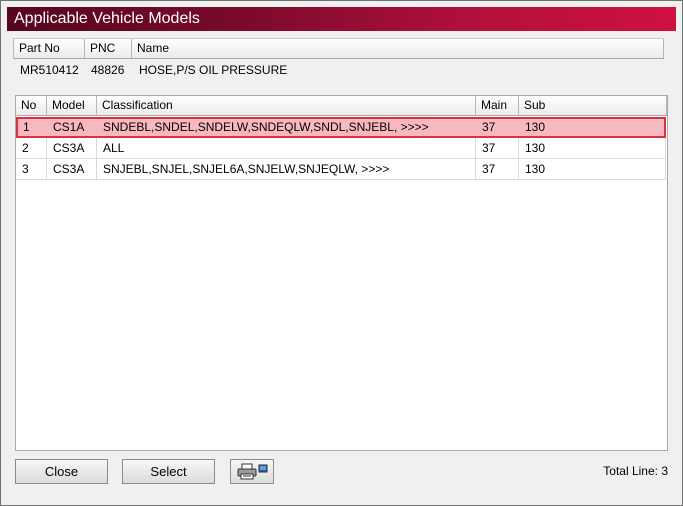 The height and width of the screenshot is (506, 683). What do you see at coordinates (107, 18) in the screenshot?
I see `window-title: Applicable Vehicle Models` at bounding box center [107, 18].